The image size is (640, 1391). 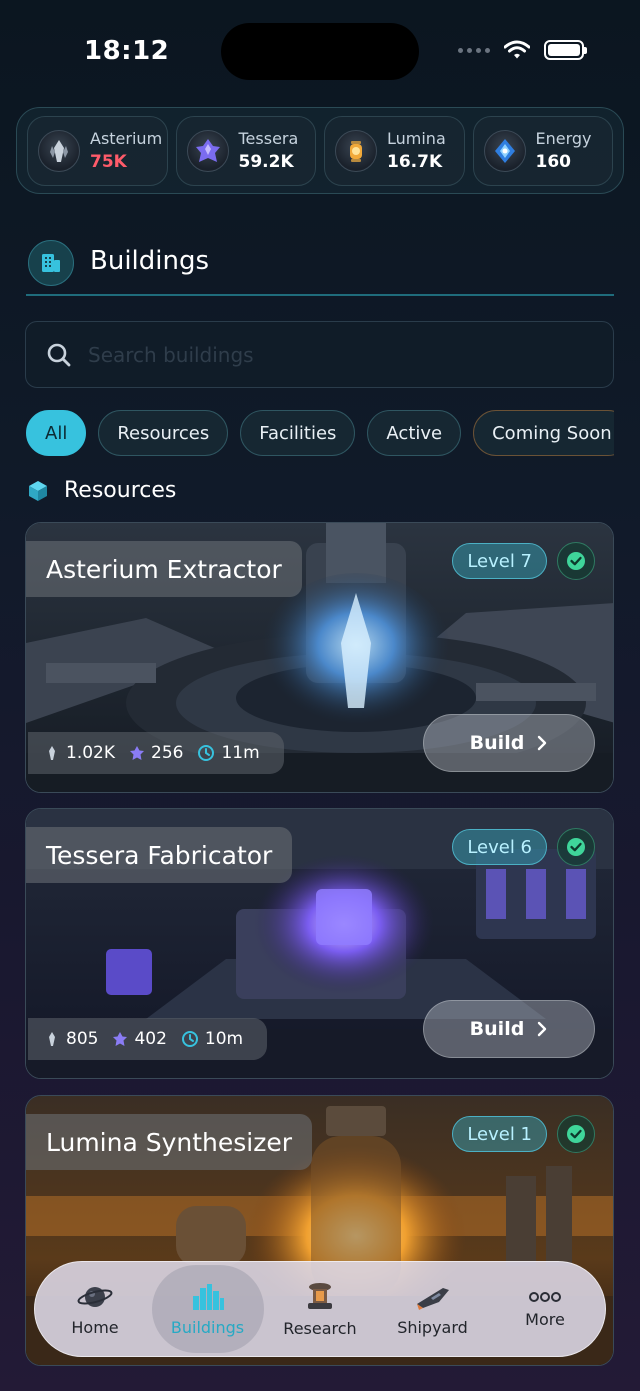 I want to click on cost-time: 10m, so click(x=224, y=1039).